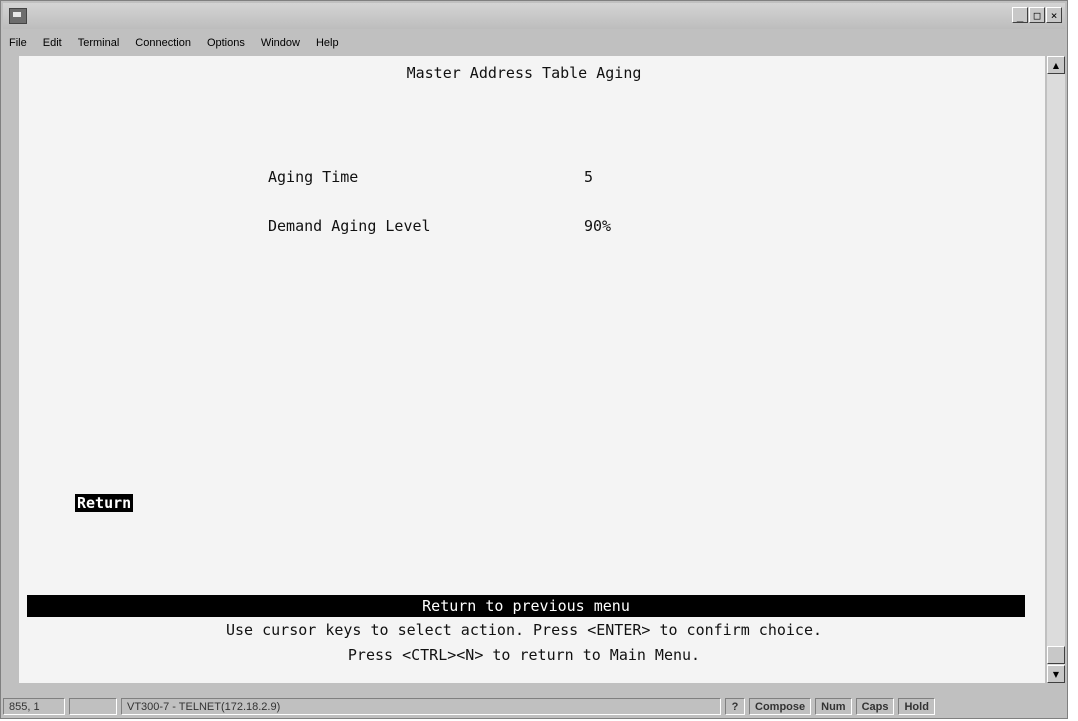 This screenshot has height=721, width=1078. I want to click on menu-help: Help, so click(327, 43).